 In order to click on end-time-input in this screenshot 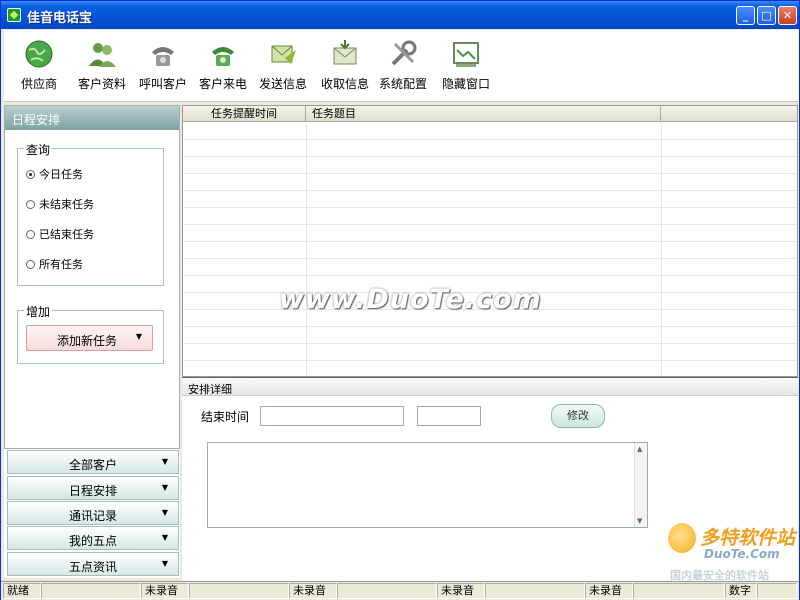, I will do `click(449, 416)`.